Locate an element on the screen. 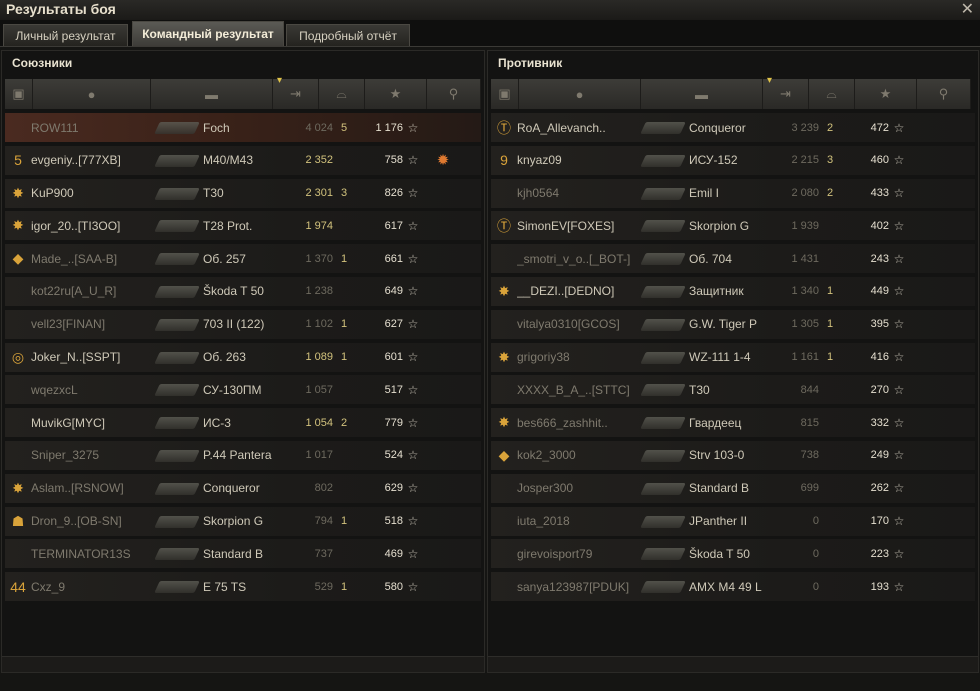 Image resolution: width=980 pixels, height=691 pixels. clan-t-icon: Ⓣ is located at coordinates (504, 225).